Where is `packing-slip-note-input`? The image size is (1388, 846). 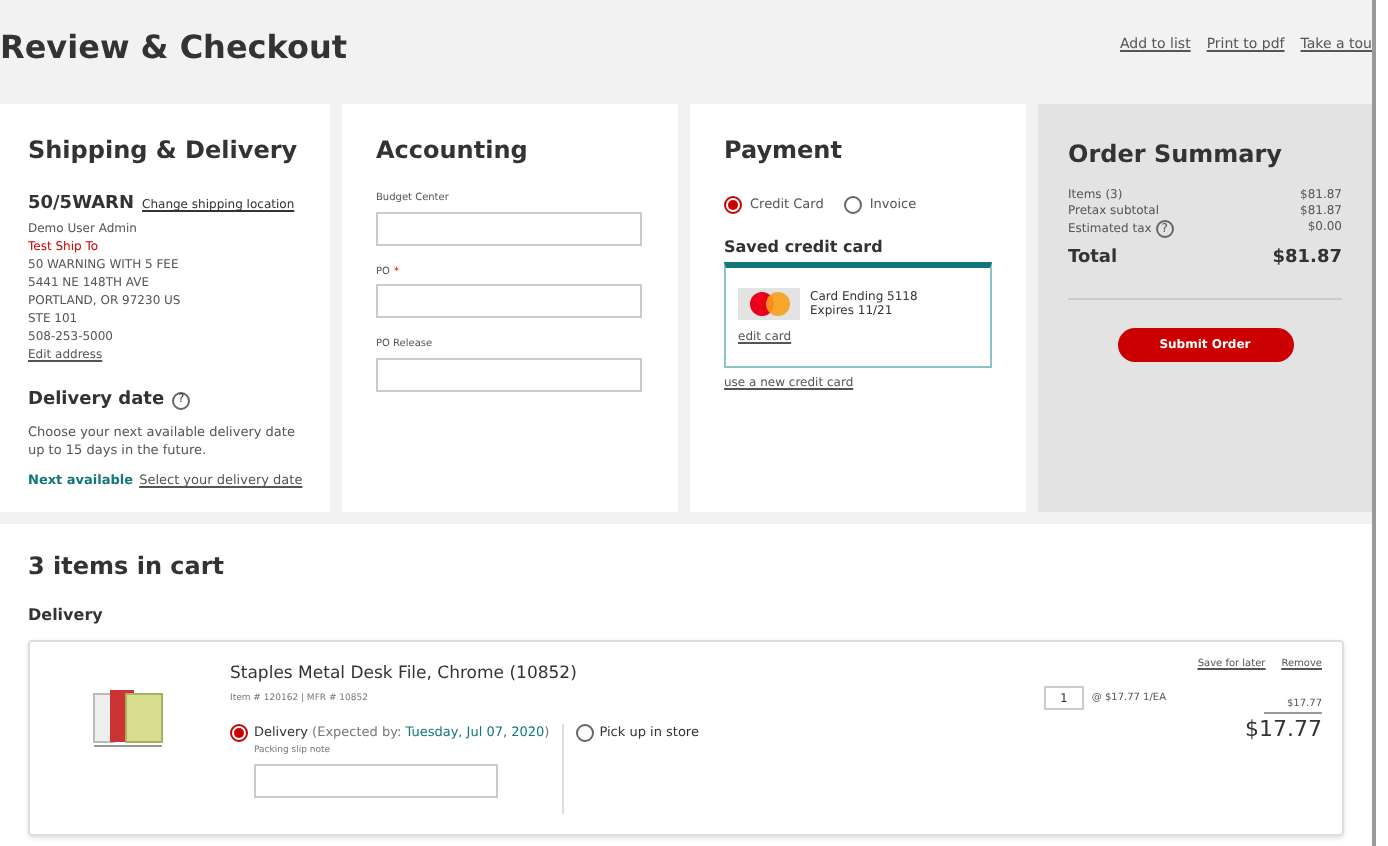 packing-slip-note-input is located at coordinates (376, 781).